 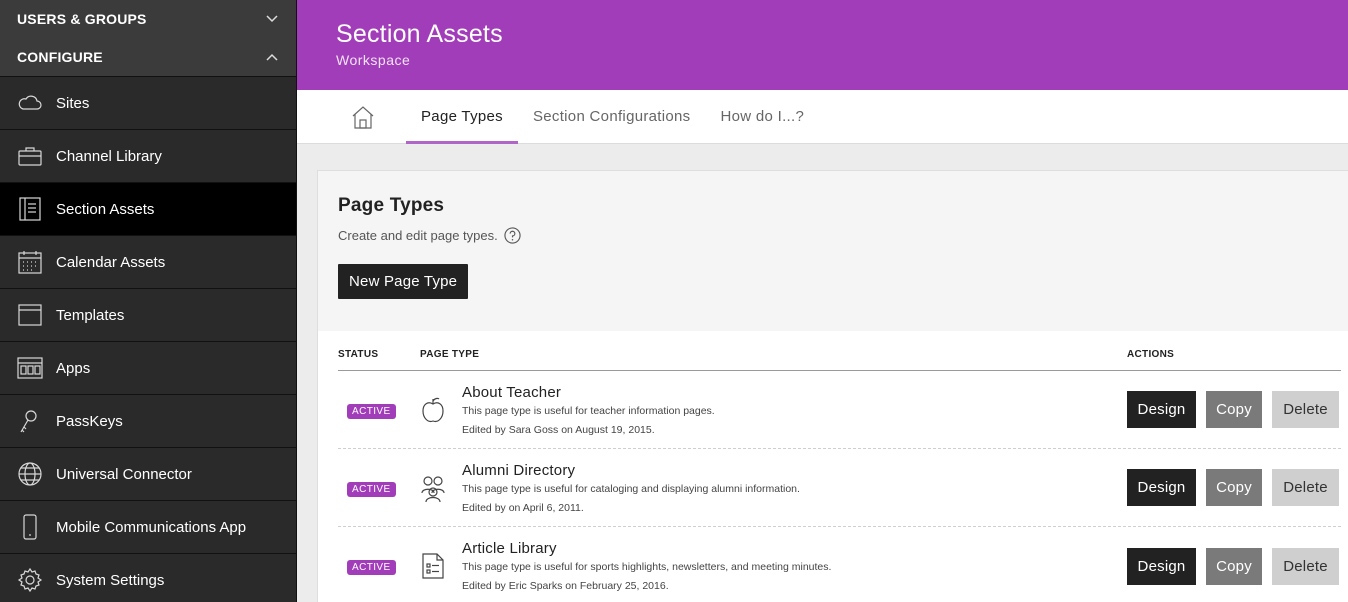 What do you see at coordinates (30, 421) in the screenshot?
I see `passkey-icon` at bounding box center [30, 421].